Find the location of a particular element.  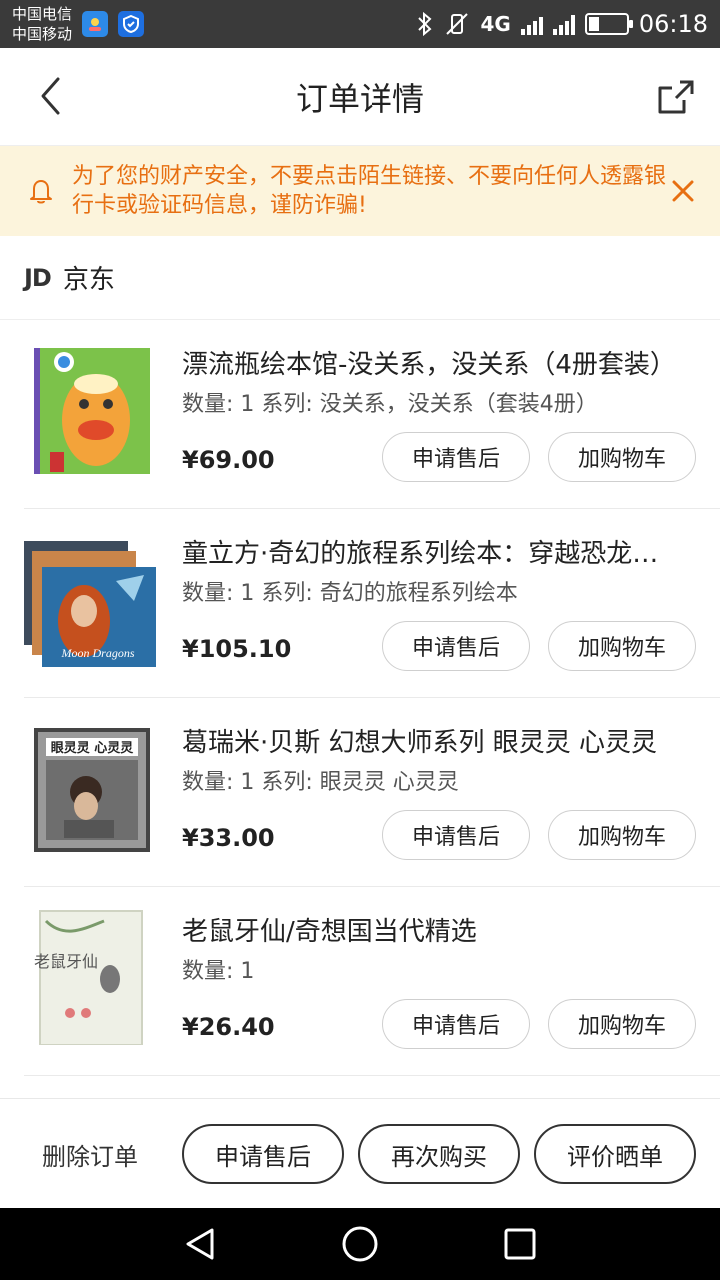

nav-home-button is located at coordinates (360, 1244).